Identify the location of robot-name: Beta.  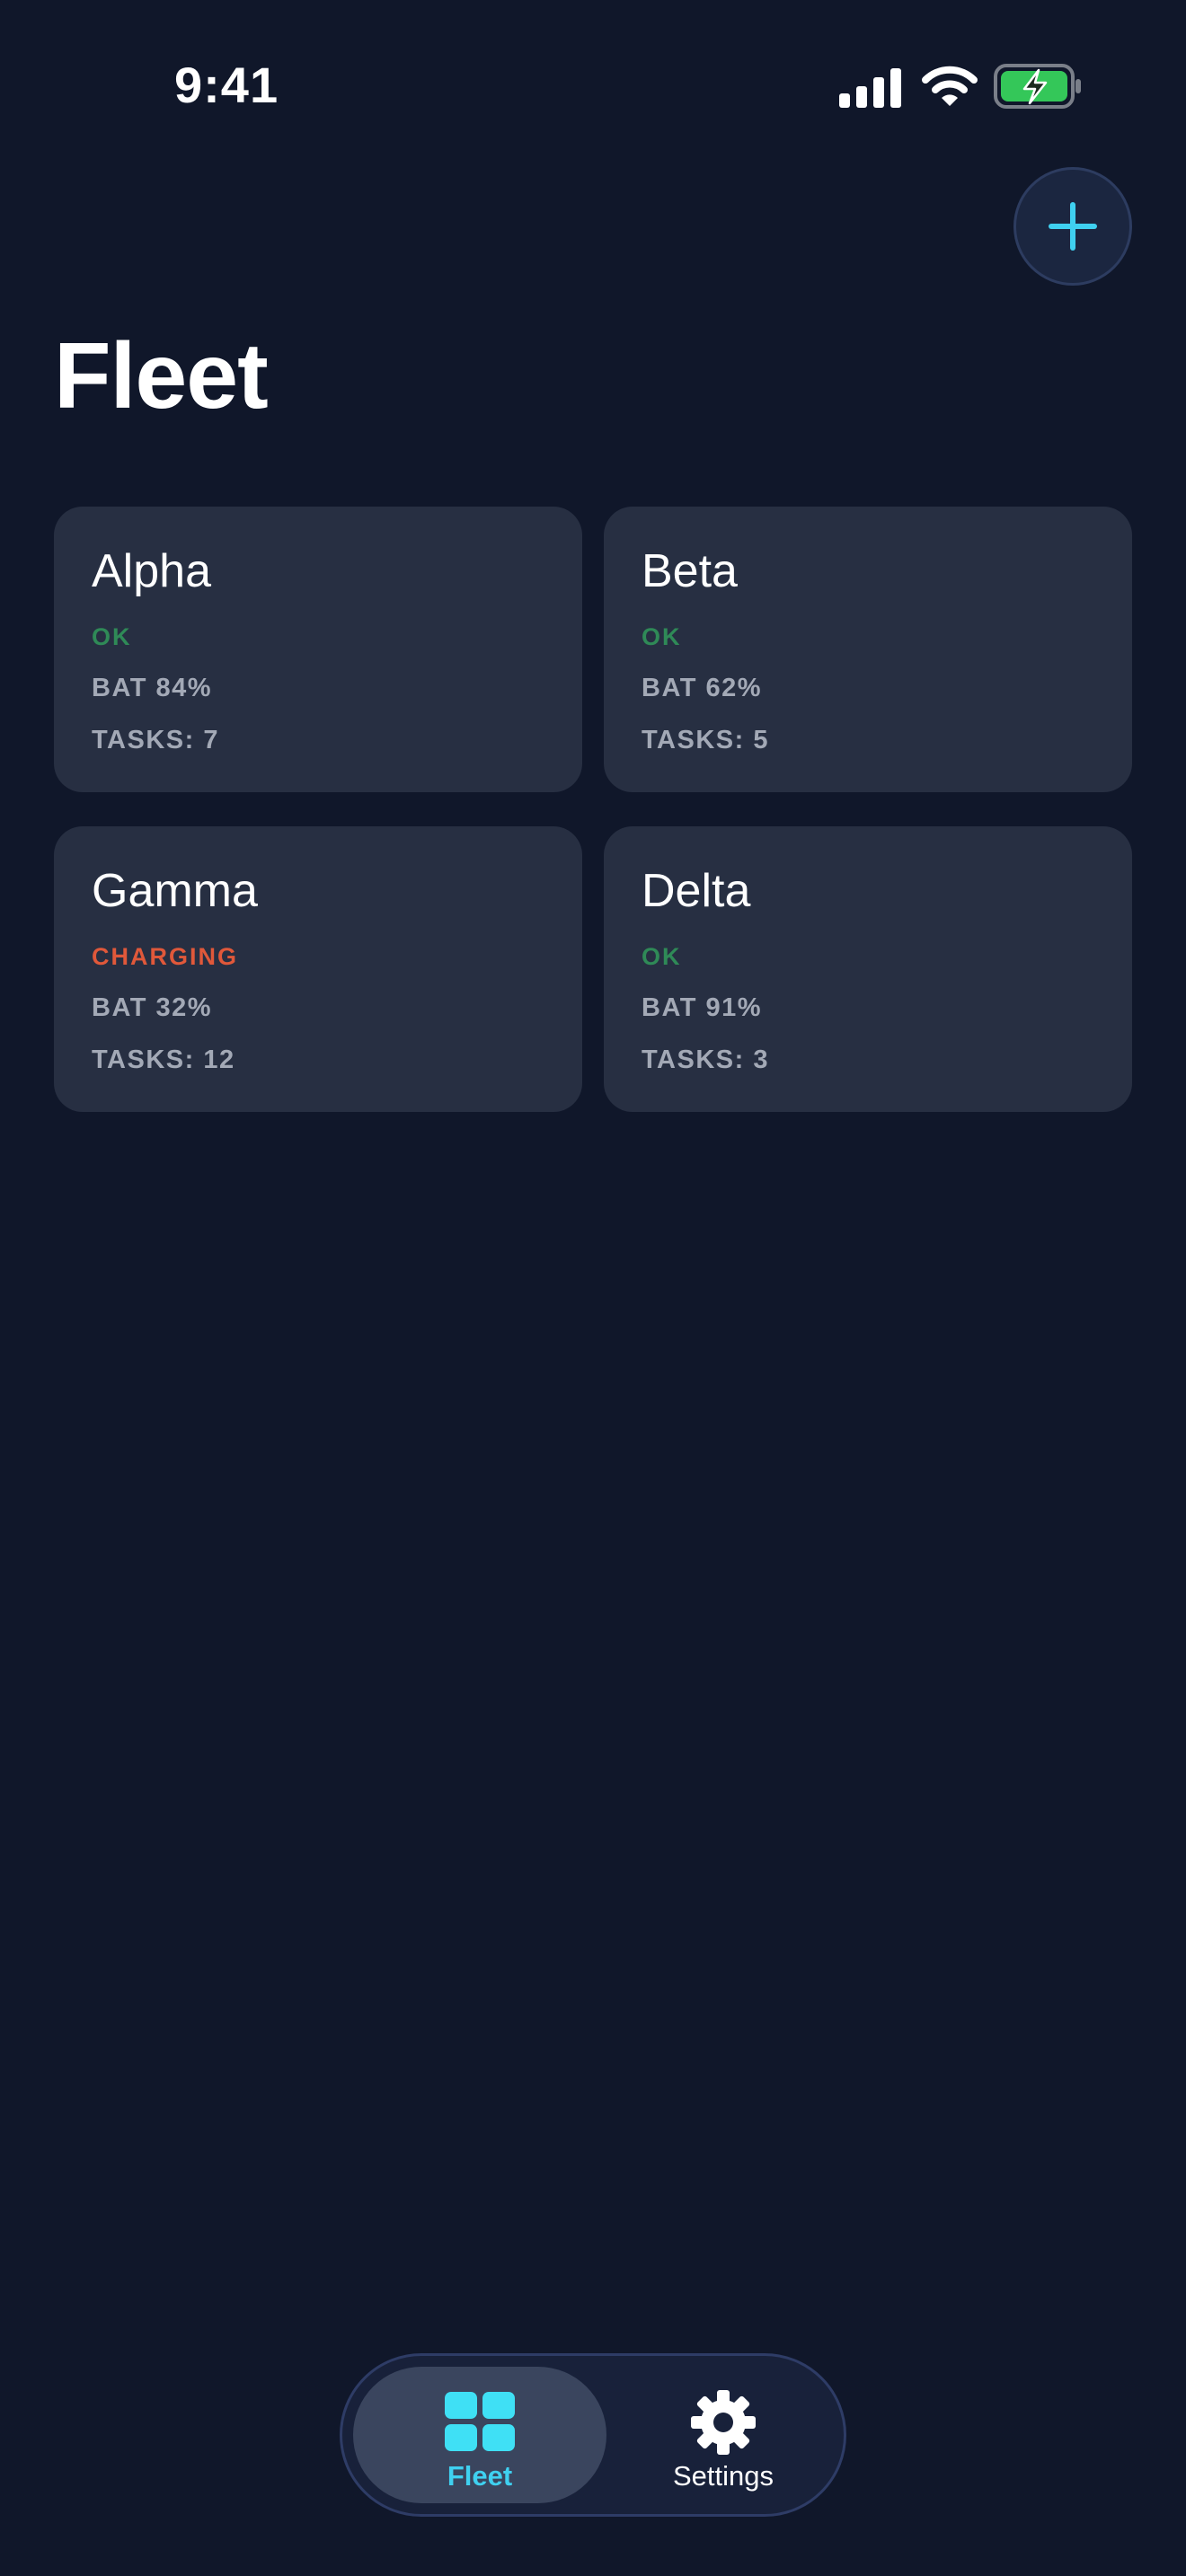
(690, 571).